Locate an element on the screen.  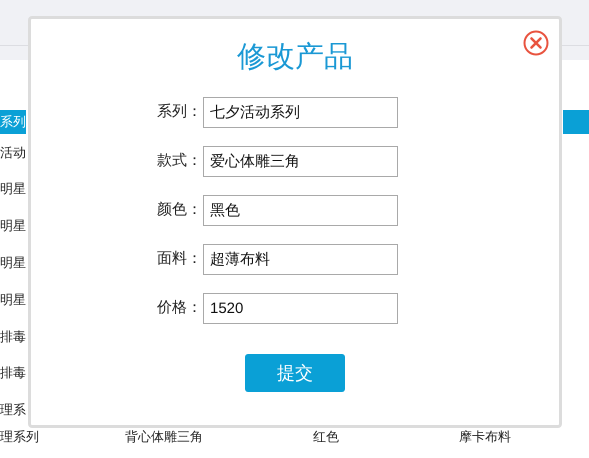
table-cell-text: 理系 is located at coordinates (13, 410).